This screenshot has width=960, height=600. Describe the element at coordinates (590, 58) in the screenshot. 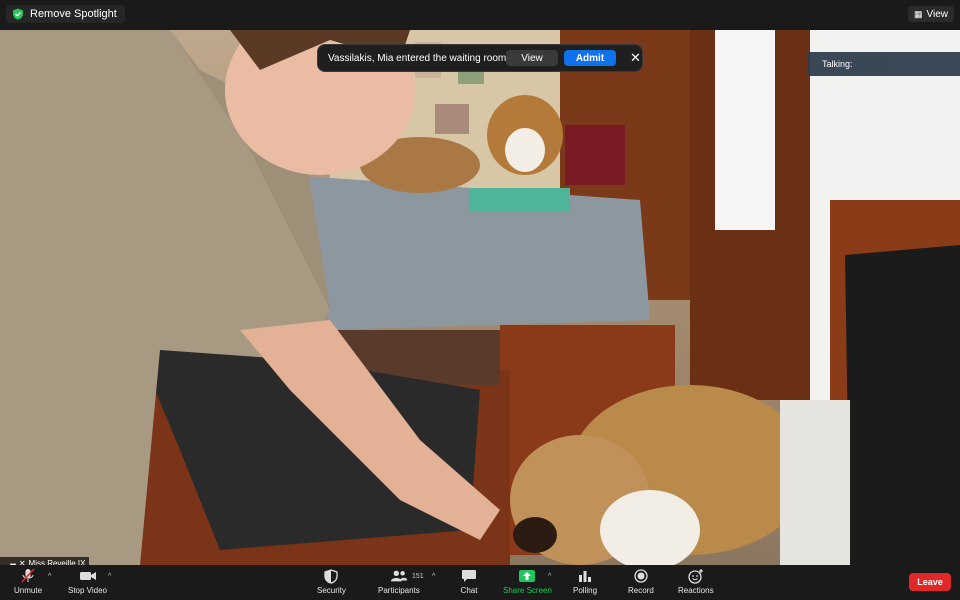

I see `admit-button: Admit` at that location.